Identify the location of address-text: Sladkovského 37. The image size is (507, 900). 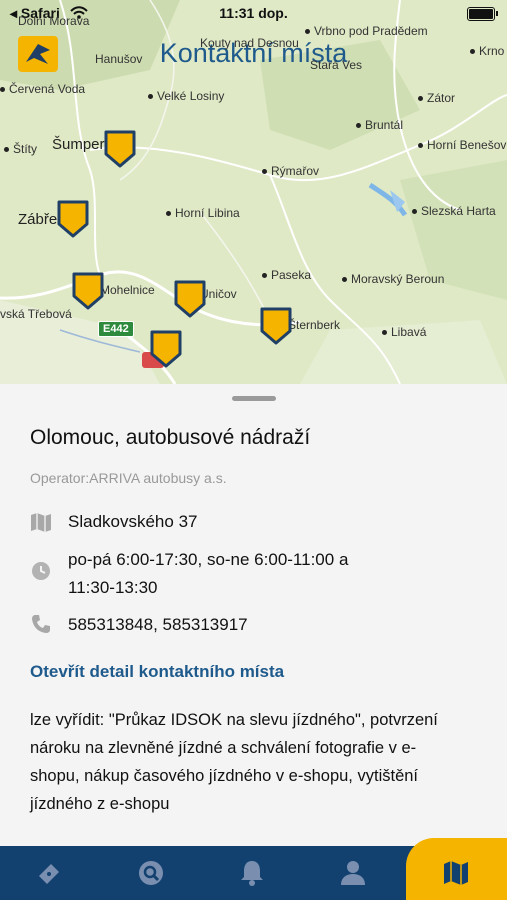
(133, 521).